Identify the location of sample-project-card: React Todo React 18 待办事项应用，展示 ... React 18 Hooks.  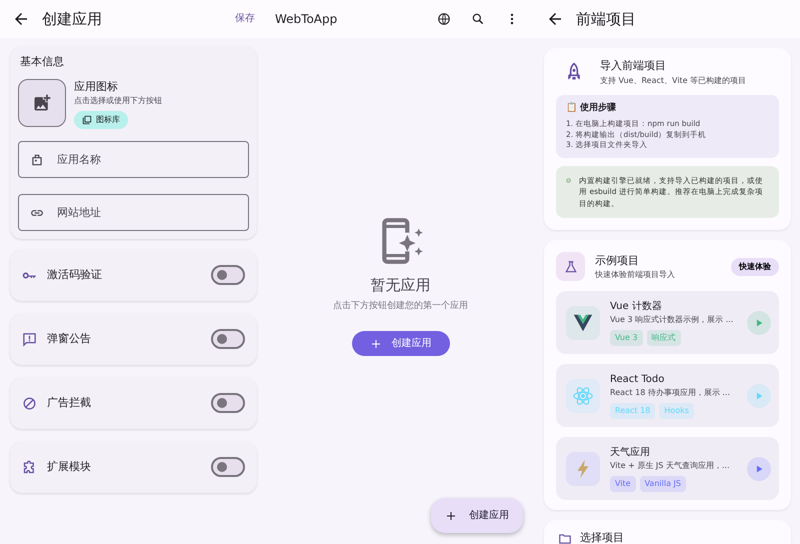
(667, 396).